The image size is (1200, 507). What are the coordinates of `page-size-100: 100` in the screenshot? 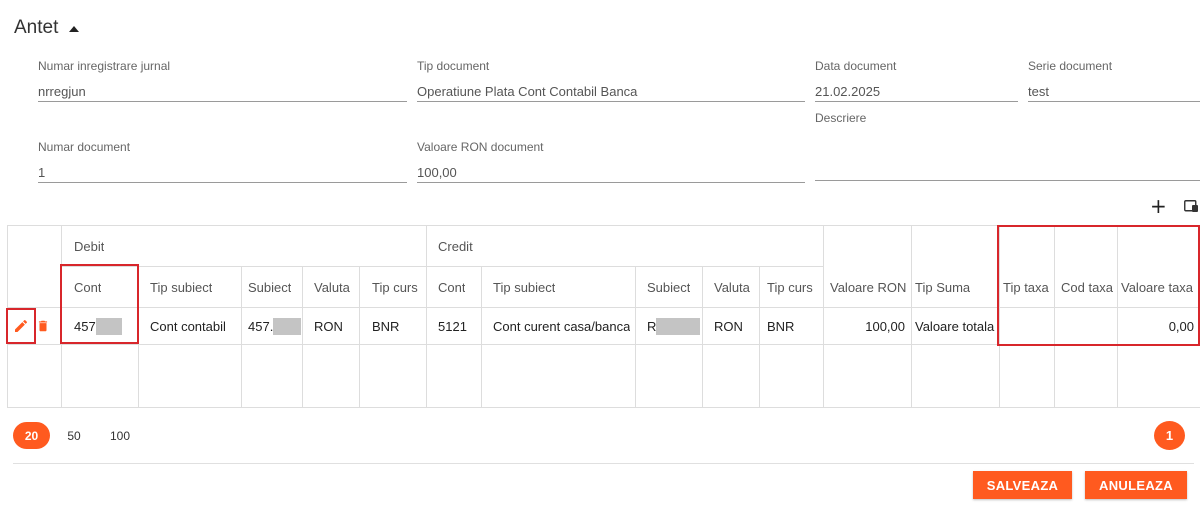 It's located at (120, 435).